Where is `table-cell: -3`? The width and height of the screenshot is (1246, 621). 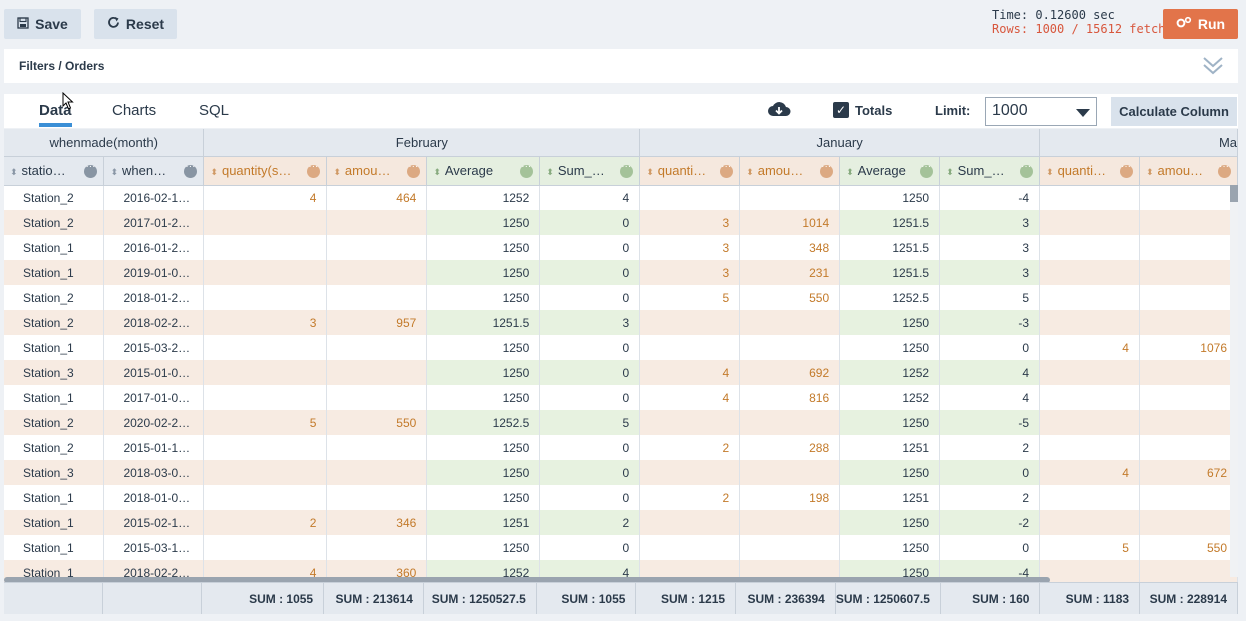 table-cell: -3 is located at coordinates (990, 322).